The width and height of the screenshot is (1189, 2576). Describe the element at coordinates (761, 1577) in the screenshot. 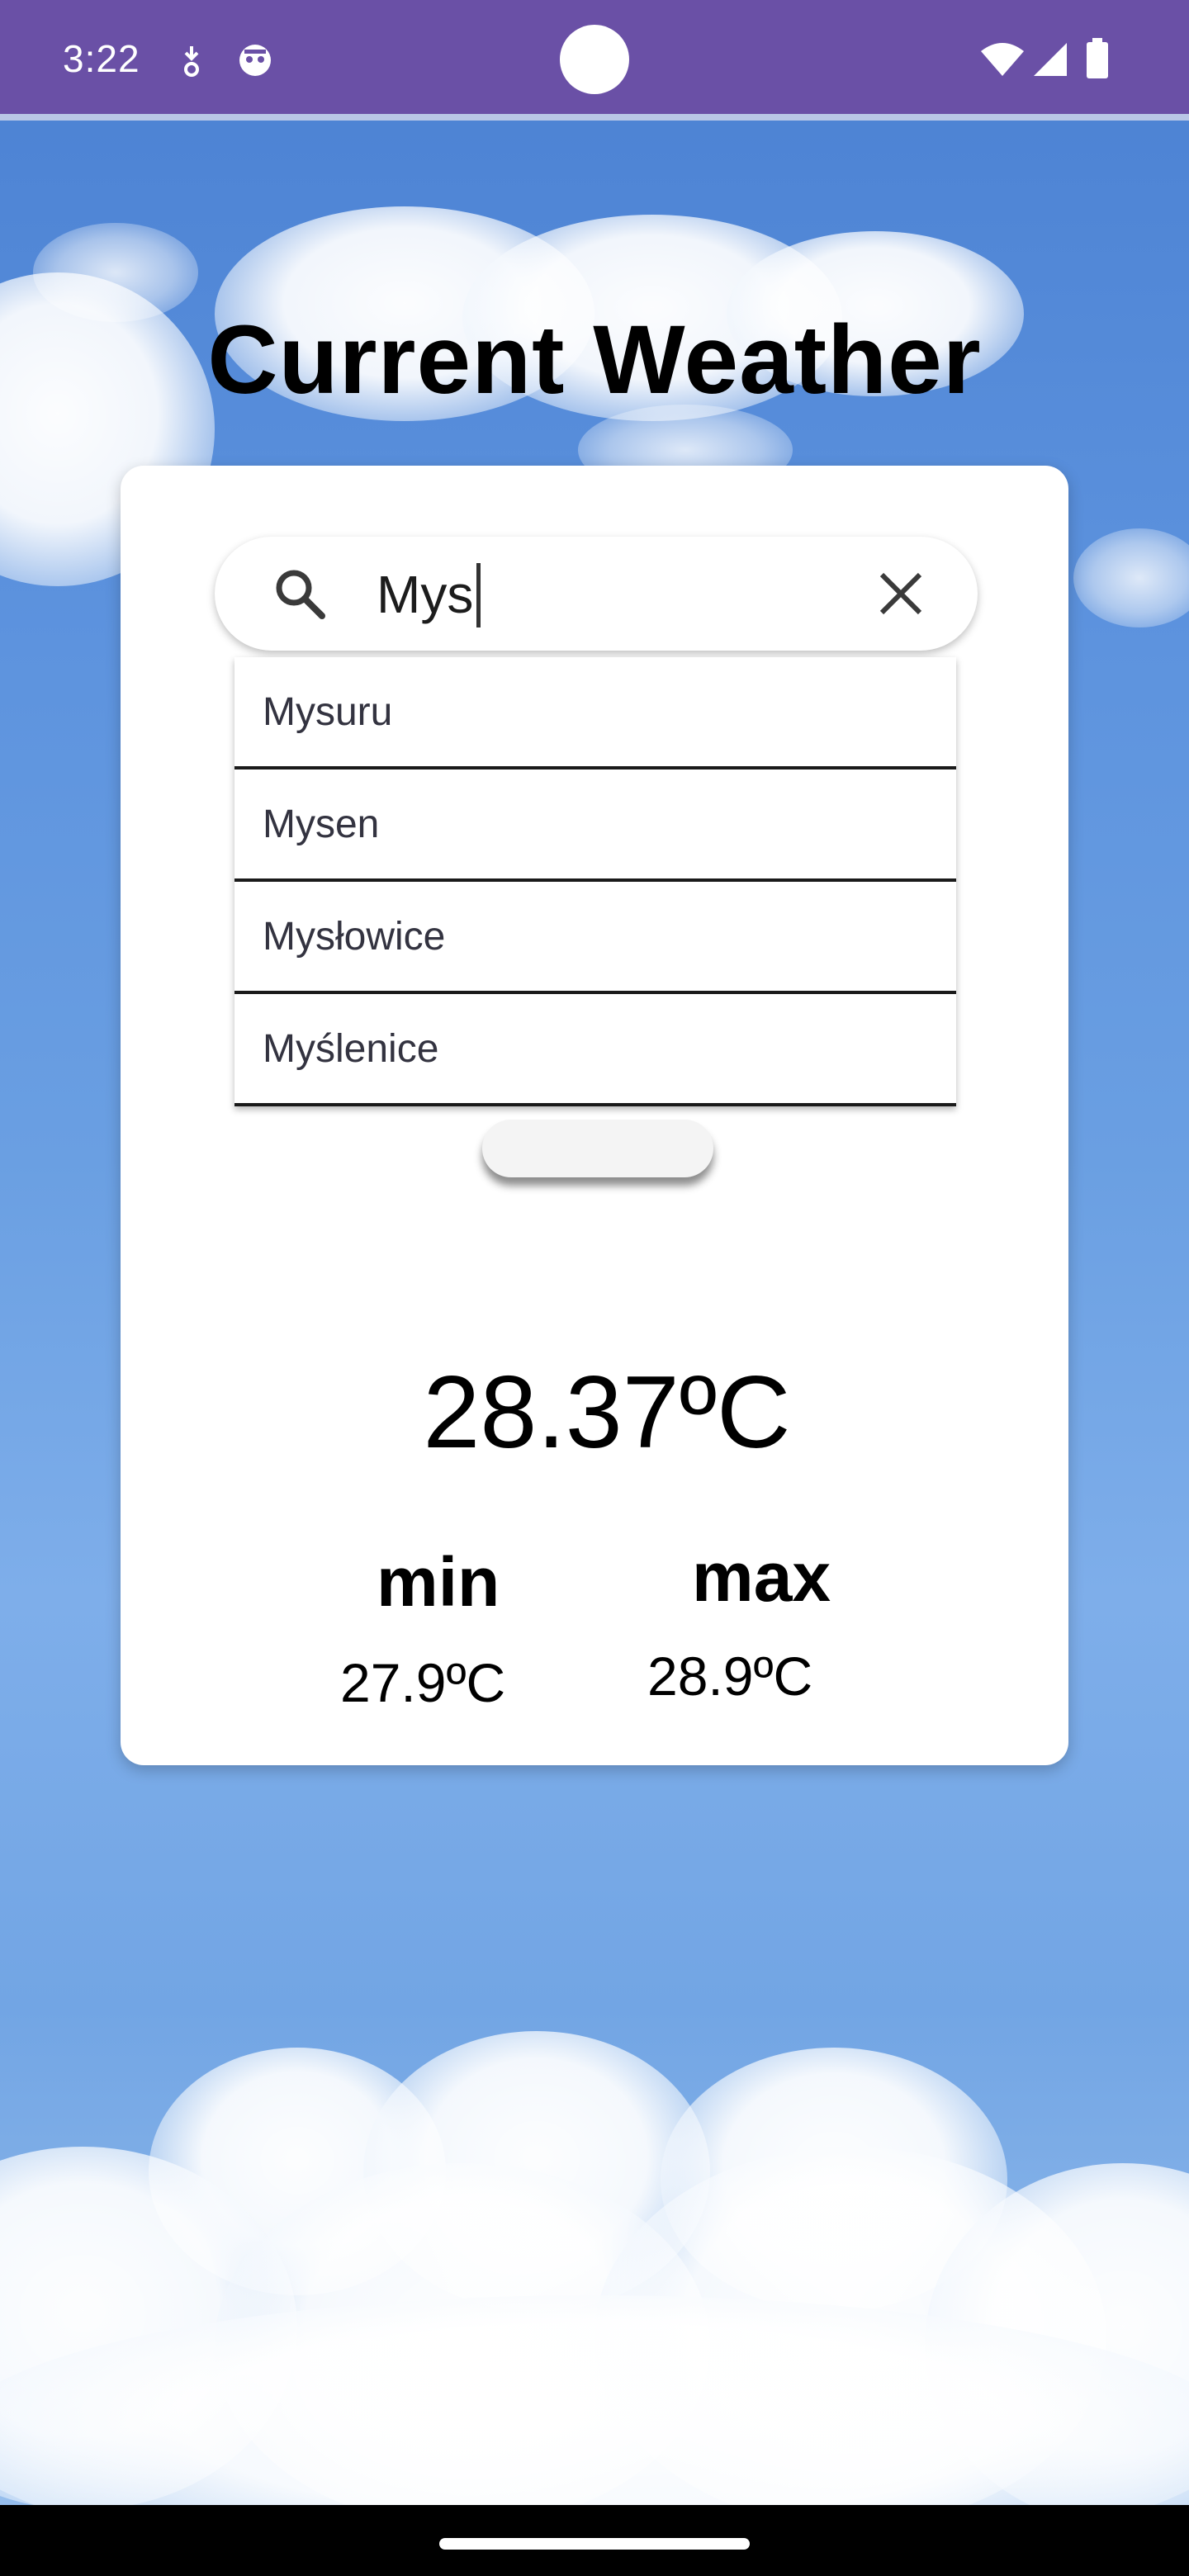

I see `max-label: max` at that location.